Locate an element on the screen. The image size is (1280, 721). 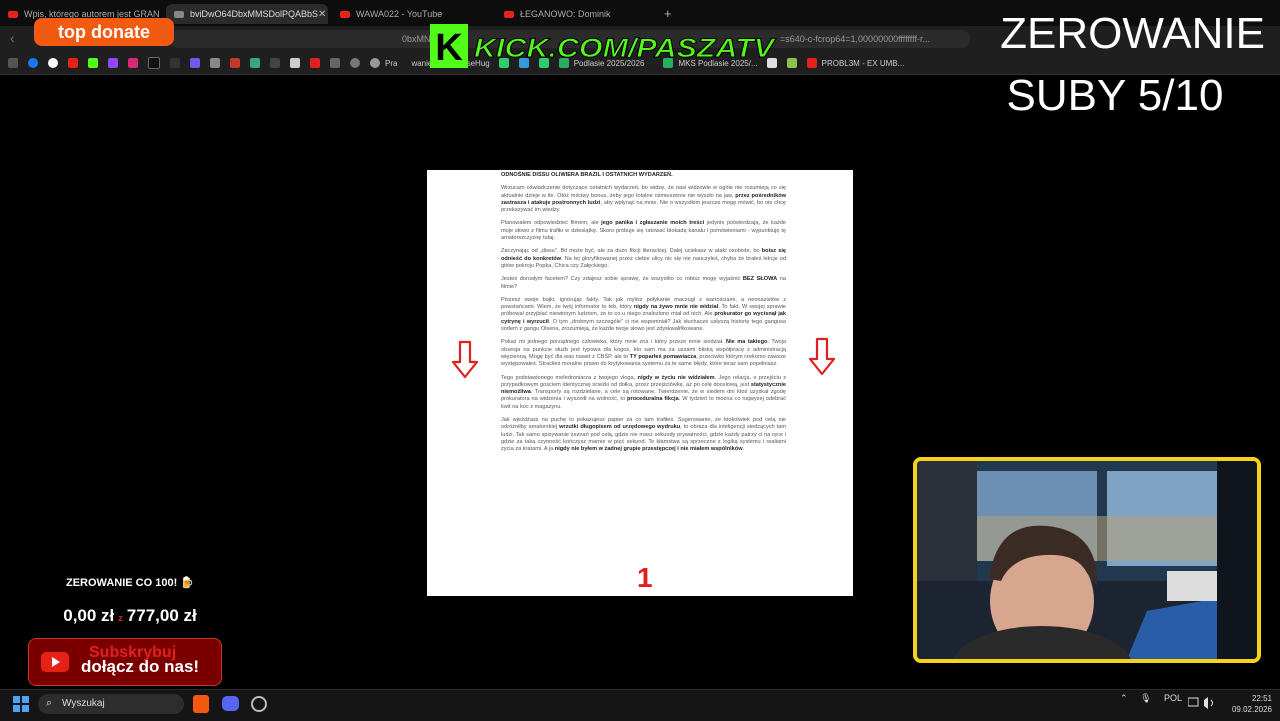
android-icon is located at coordinates (791, 63).